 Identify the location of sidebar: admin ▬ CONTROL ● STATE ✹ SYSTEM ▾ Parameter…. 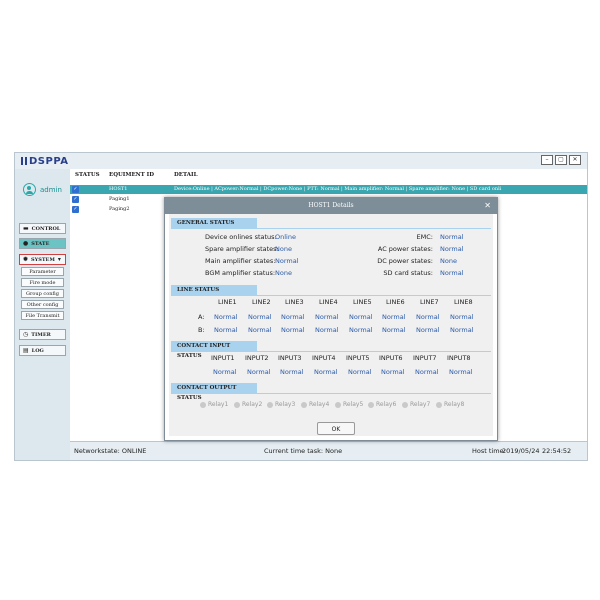
(42, 314).